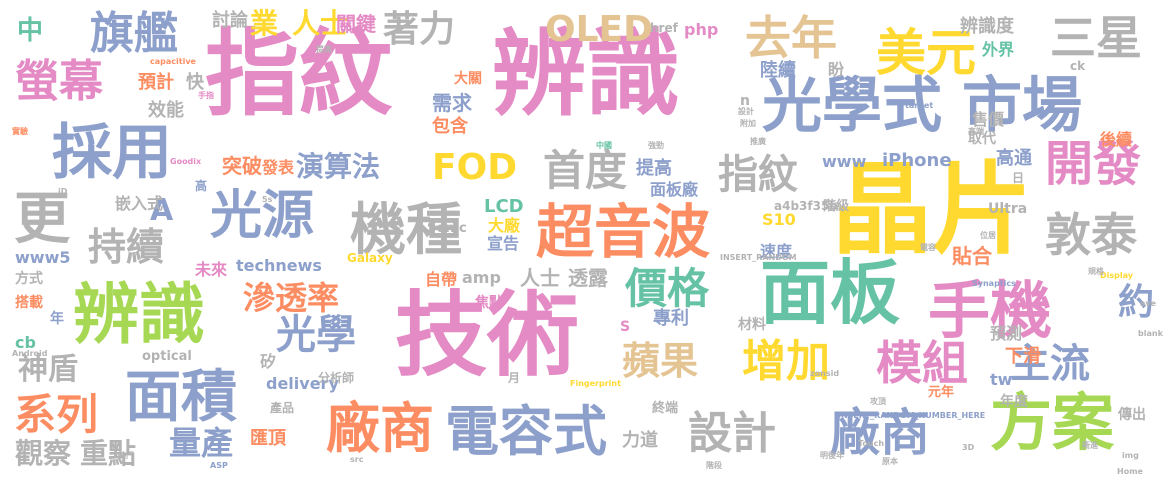 The height and width of the screenshot is (482, 1175). I want to click on word: 售價, so click(988, 119).